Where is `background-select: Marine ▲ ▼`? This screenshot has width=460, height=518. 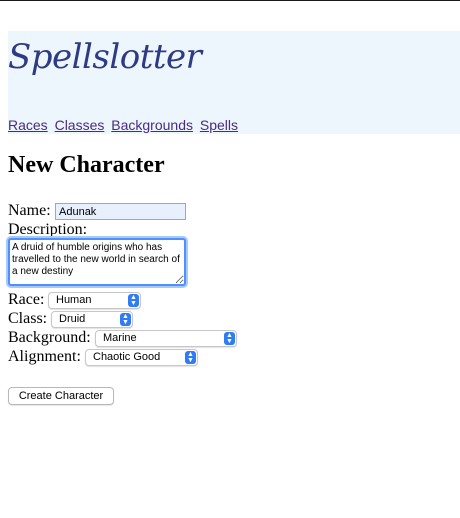
background-select: Marine ▲ ▼ is located at coordinates (166, 338).